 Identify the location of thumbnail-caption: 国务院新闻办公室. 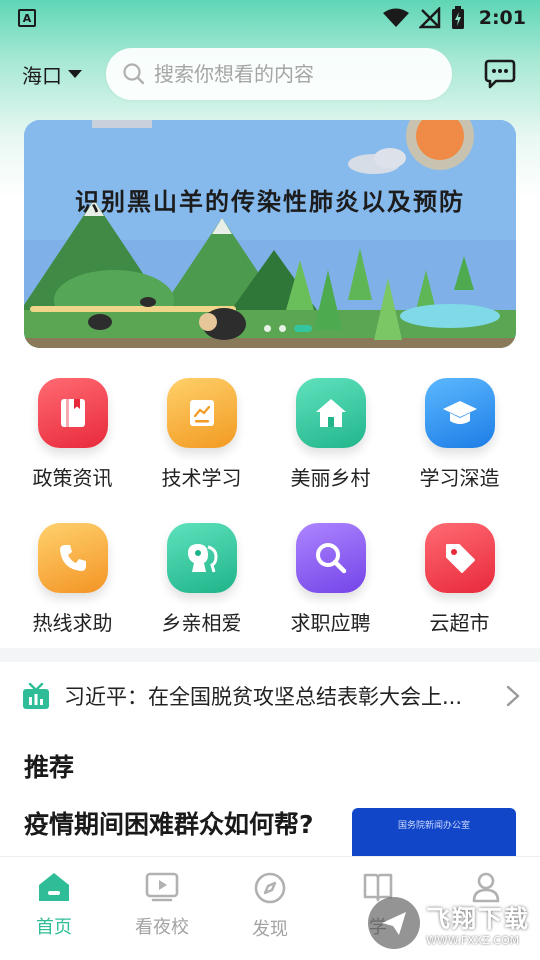
(433, 826).